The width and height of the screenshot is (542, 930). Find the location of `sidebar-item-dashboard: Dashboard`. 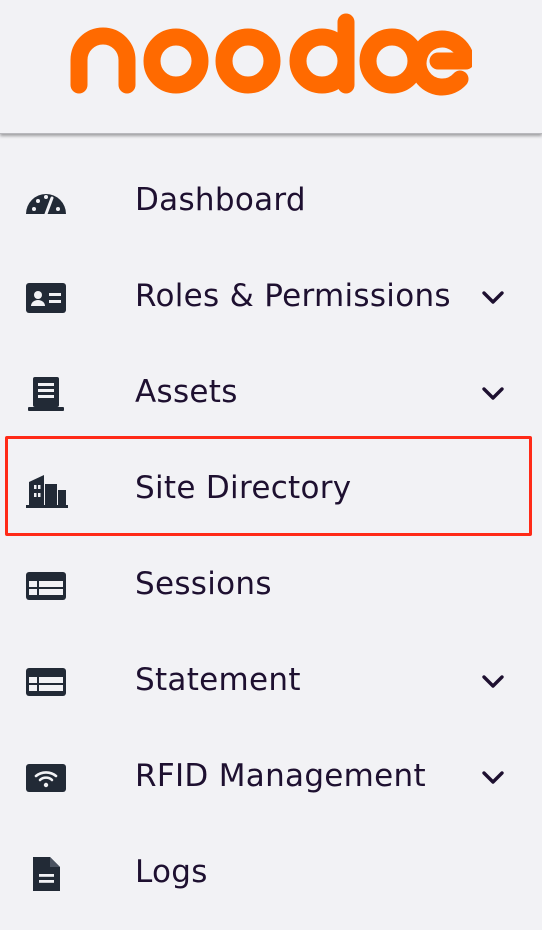

sidebar-item-dashboard: Dashboard is located at coordinates (271, 202).